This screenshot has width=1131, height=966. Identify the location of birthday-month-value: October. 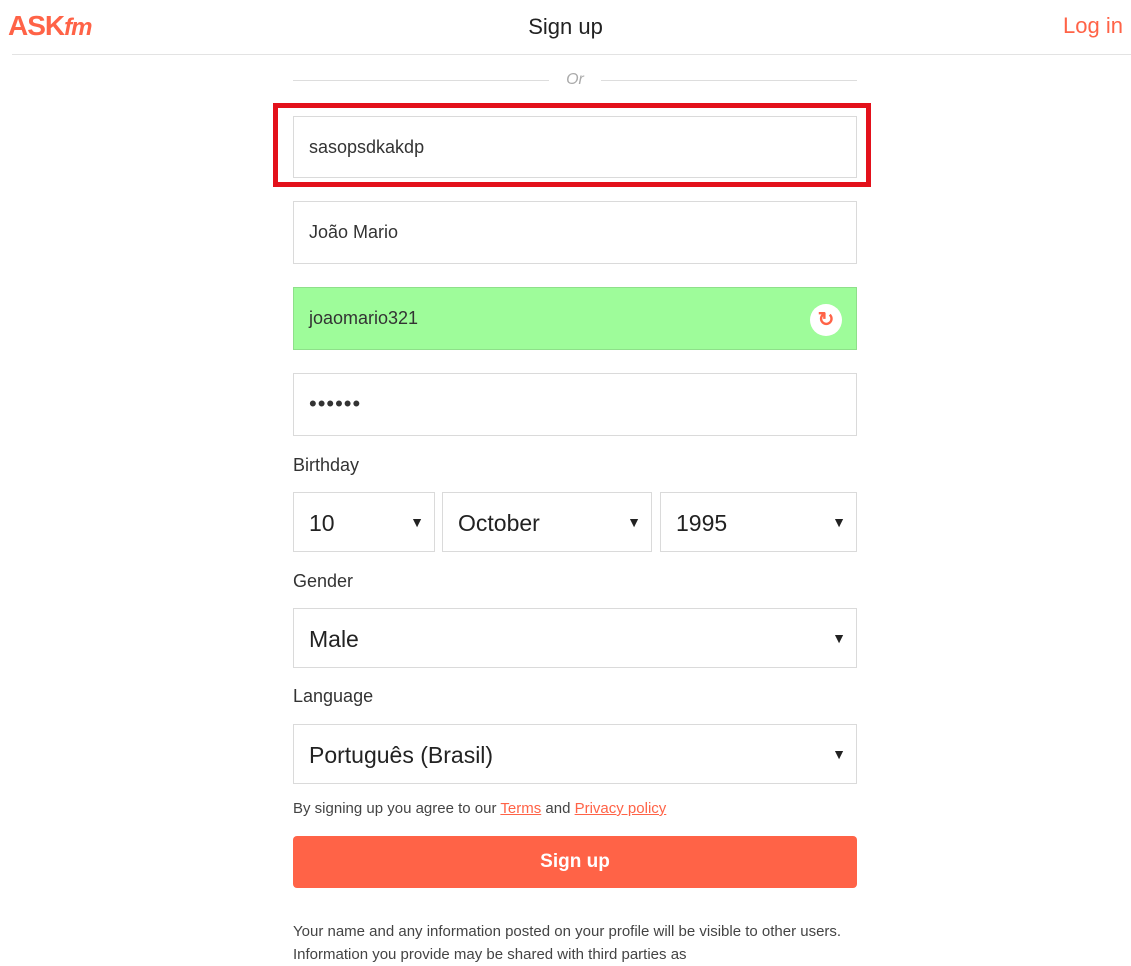
(499, 523).